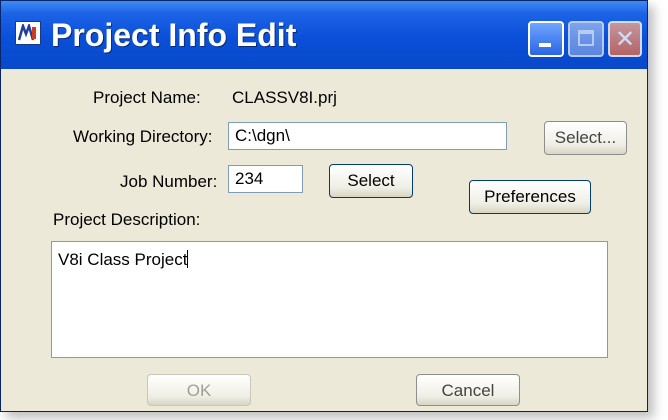 The width and height of the screenshot is (668, 420). I want to click on window-title: Project Info Edit, so click(174, 35).